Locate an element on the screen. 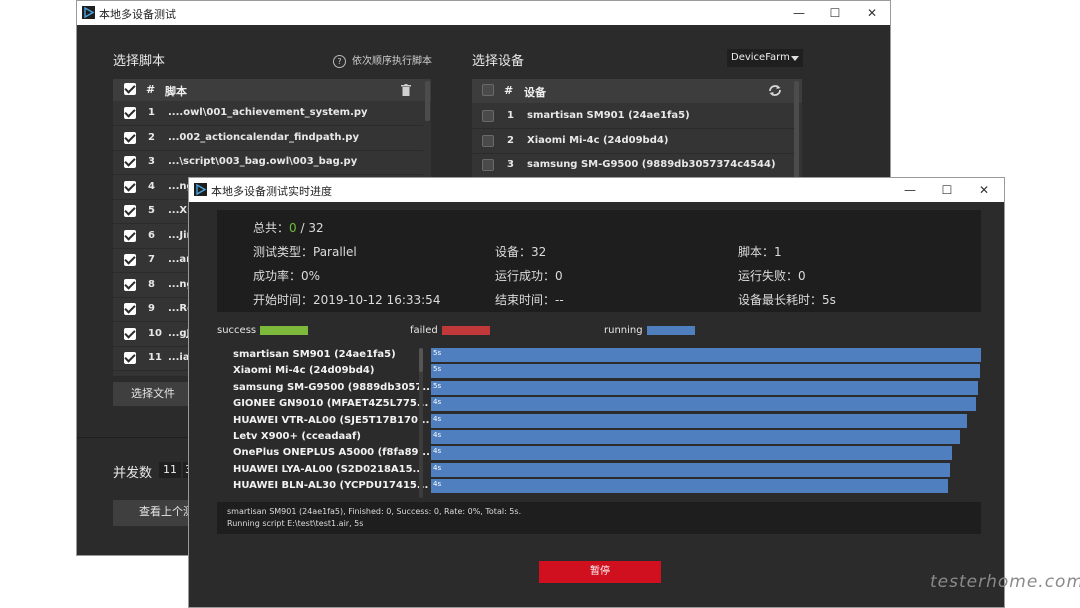  device-name: Xiaomi Mi-4c (24d09bd4) is located at coordinates (304, 371).